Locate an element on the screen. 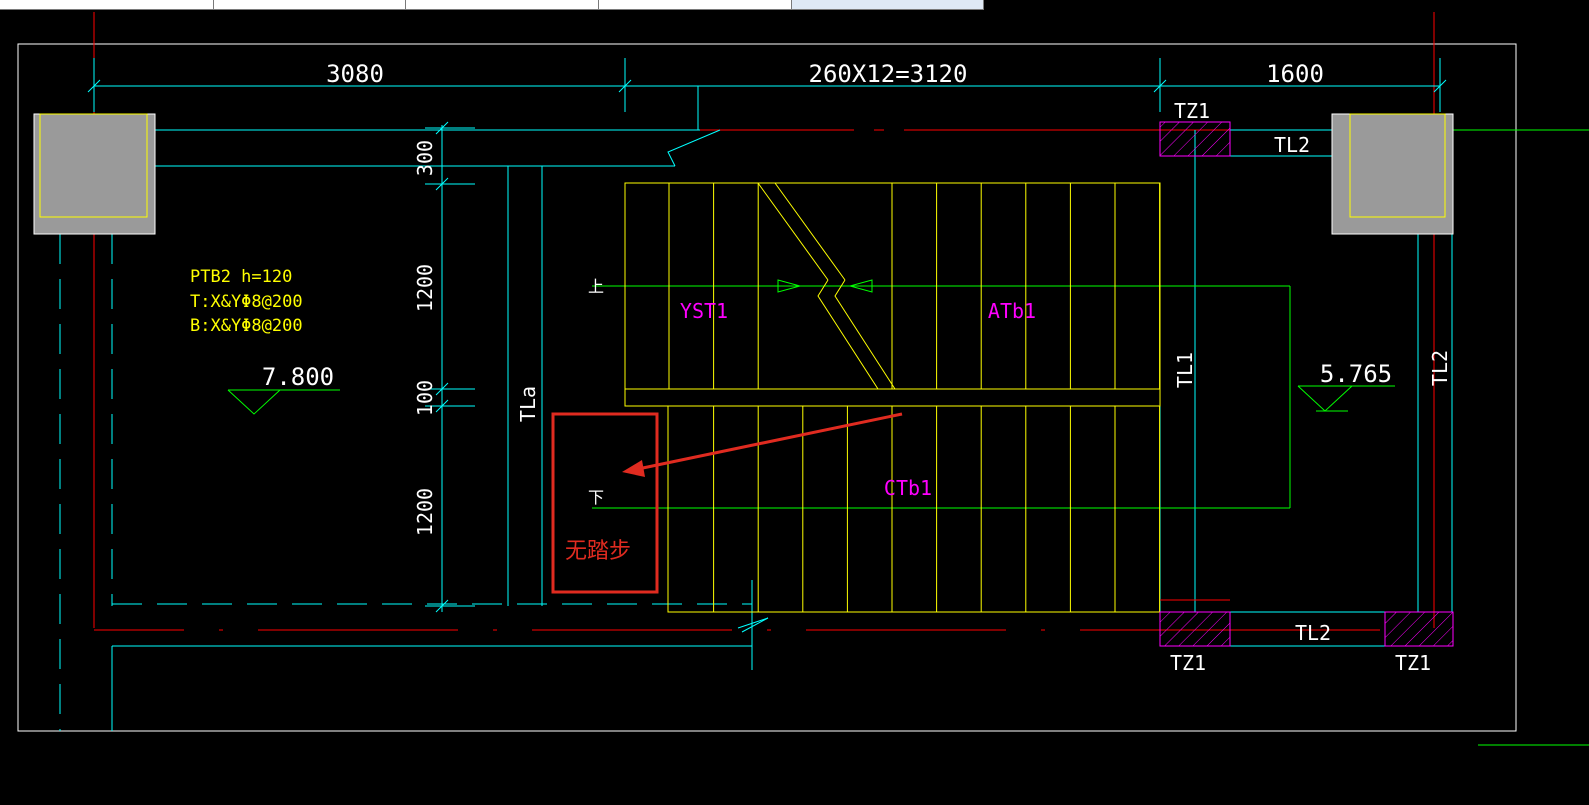 Image resolution: width=1589 pixels, height=805 pixels. label-tz1-top: TZ1 is located at coordinates (1192, 111).